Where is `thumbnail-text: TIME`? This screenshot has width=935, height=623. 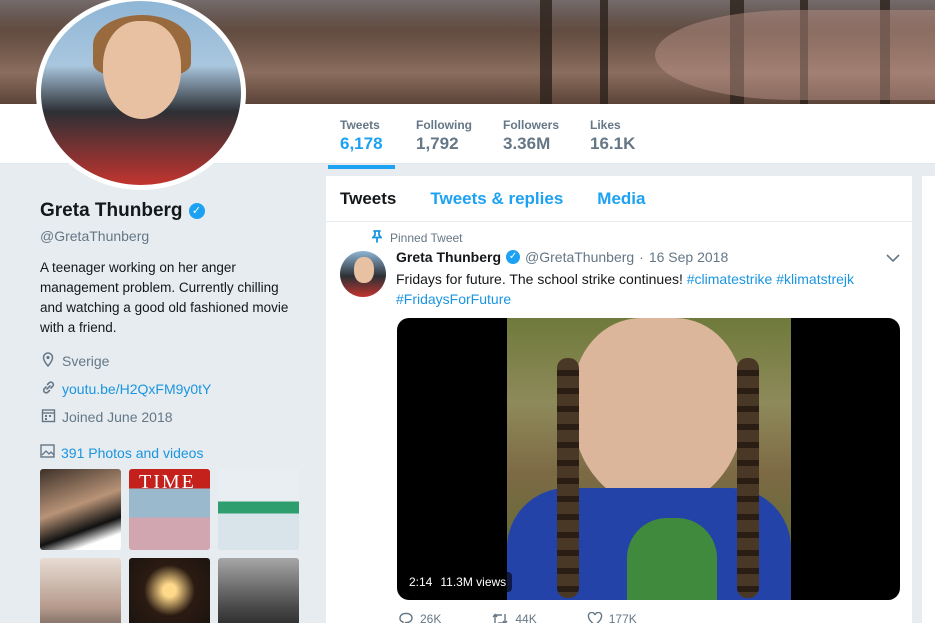 thumbnail-text: TIME is located at coordinates (167, 482).